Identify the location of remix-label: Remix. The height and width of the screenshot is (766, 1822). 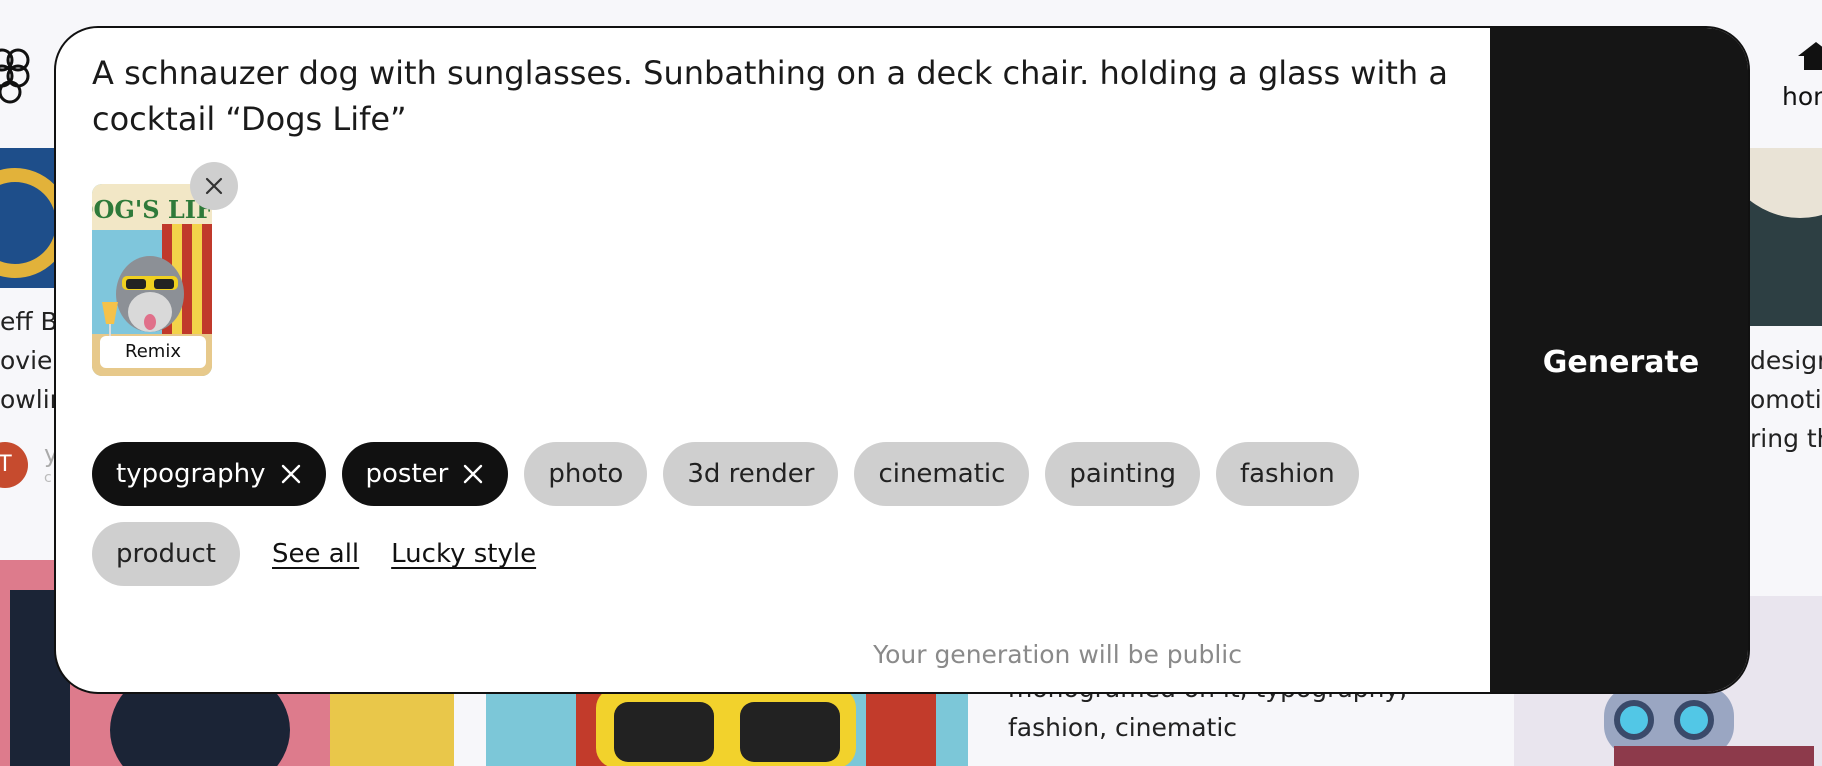
(153, 352).